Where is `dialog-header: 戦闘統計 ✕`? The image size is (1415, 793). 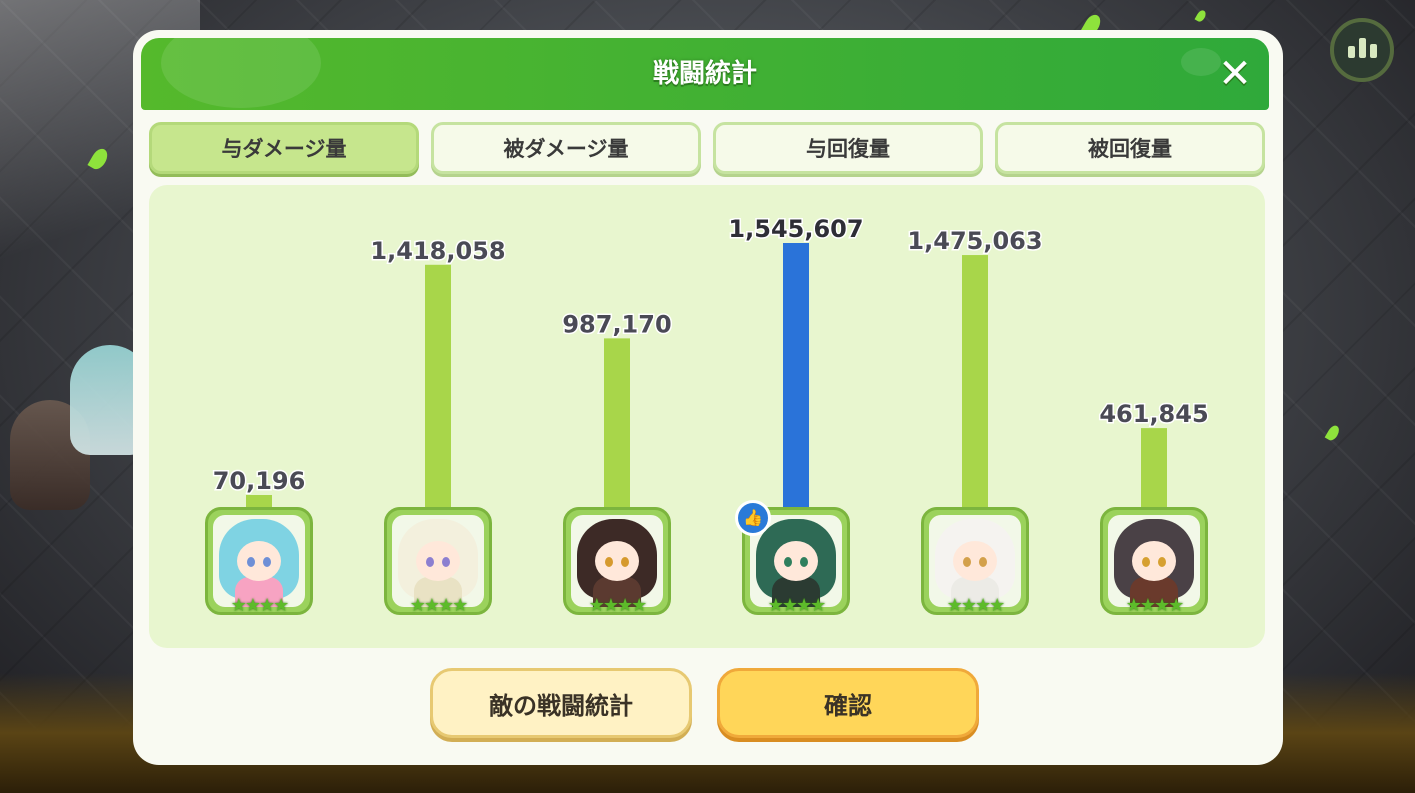 dialog-header: 戦闘統計 ✕ is located at coordinates (705, 74).